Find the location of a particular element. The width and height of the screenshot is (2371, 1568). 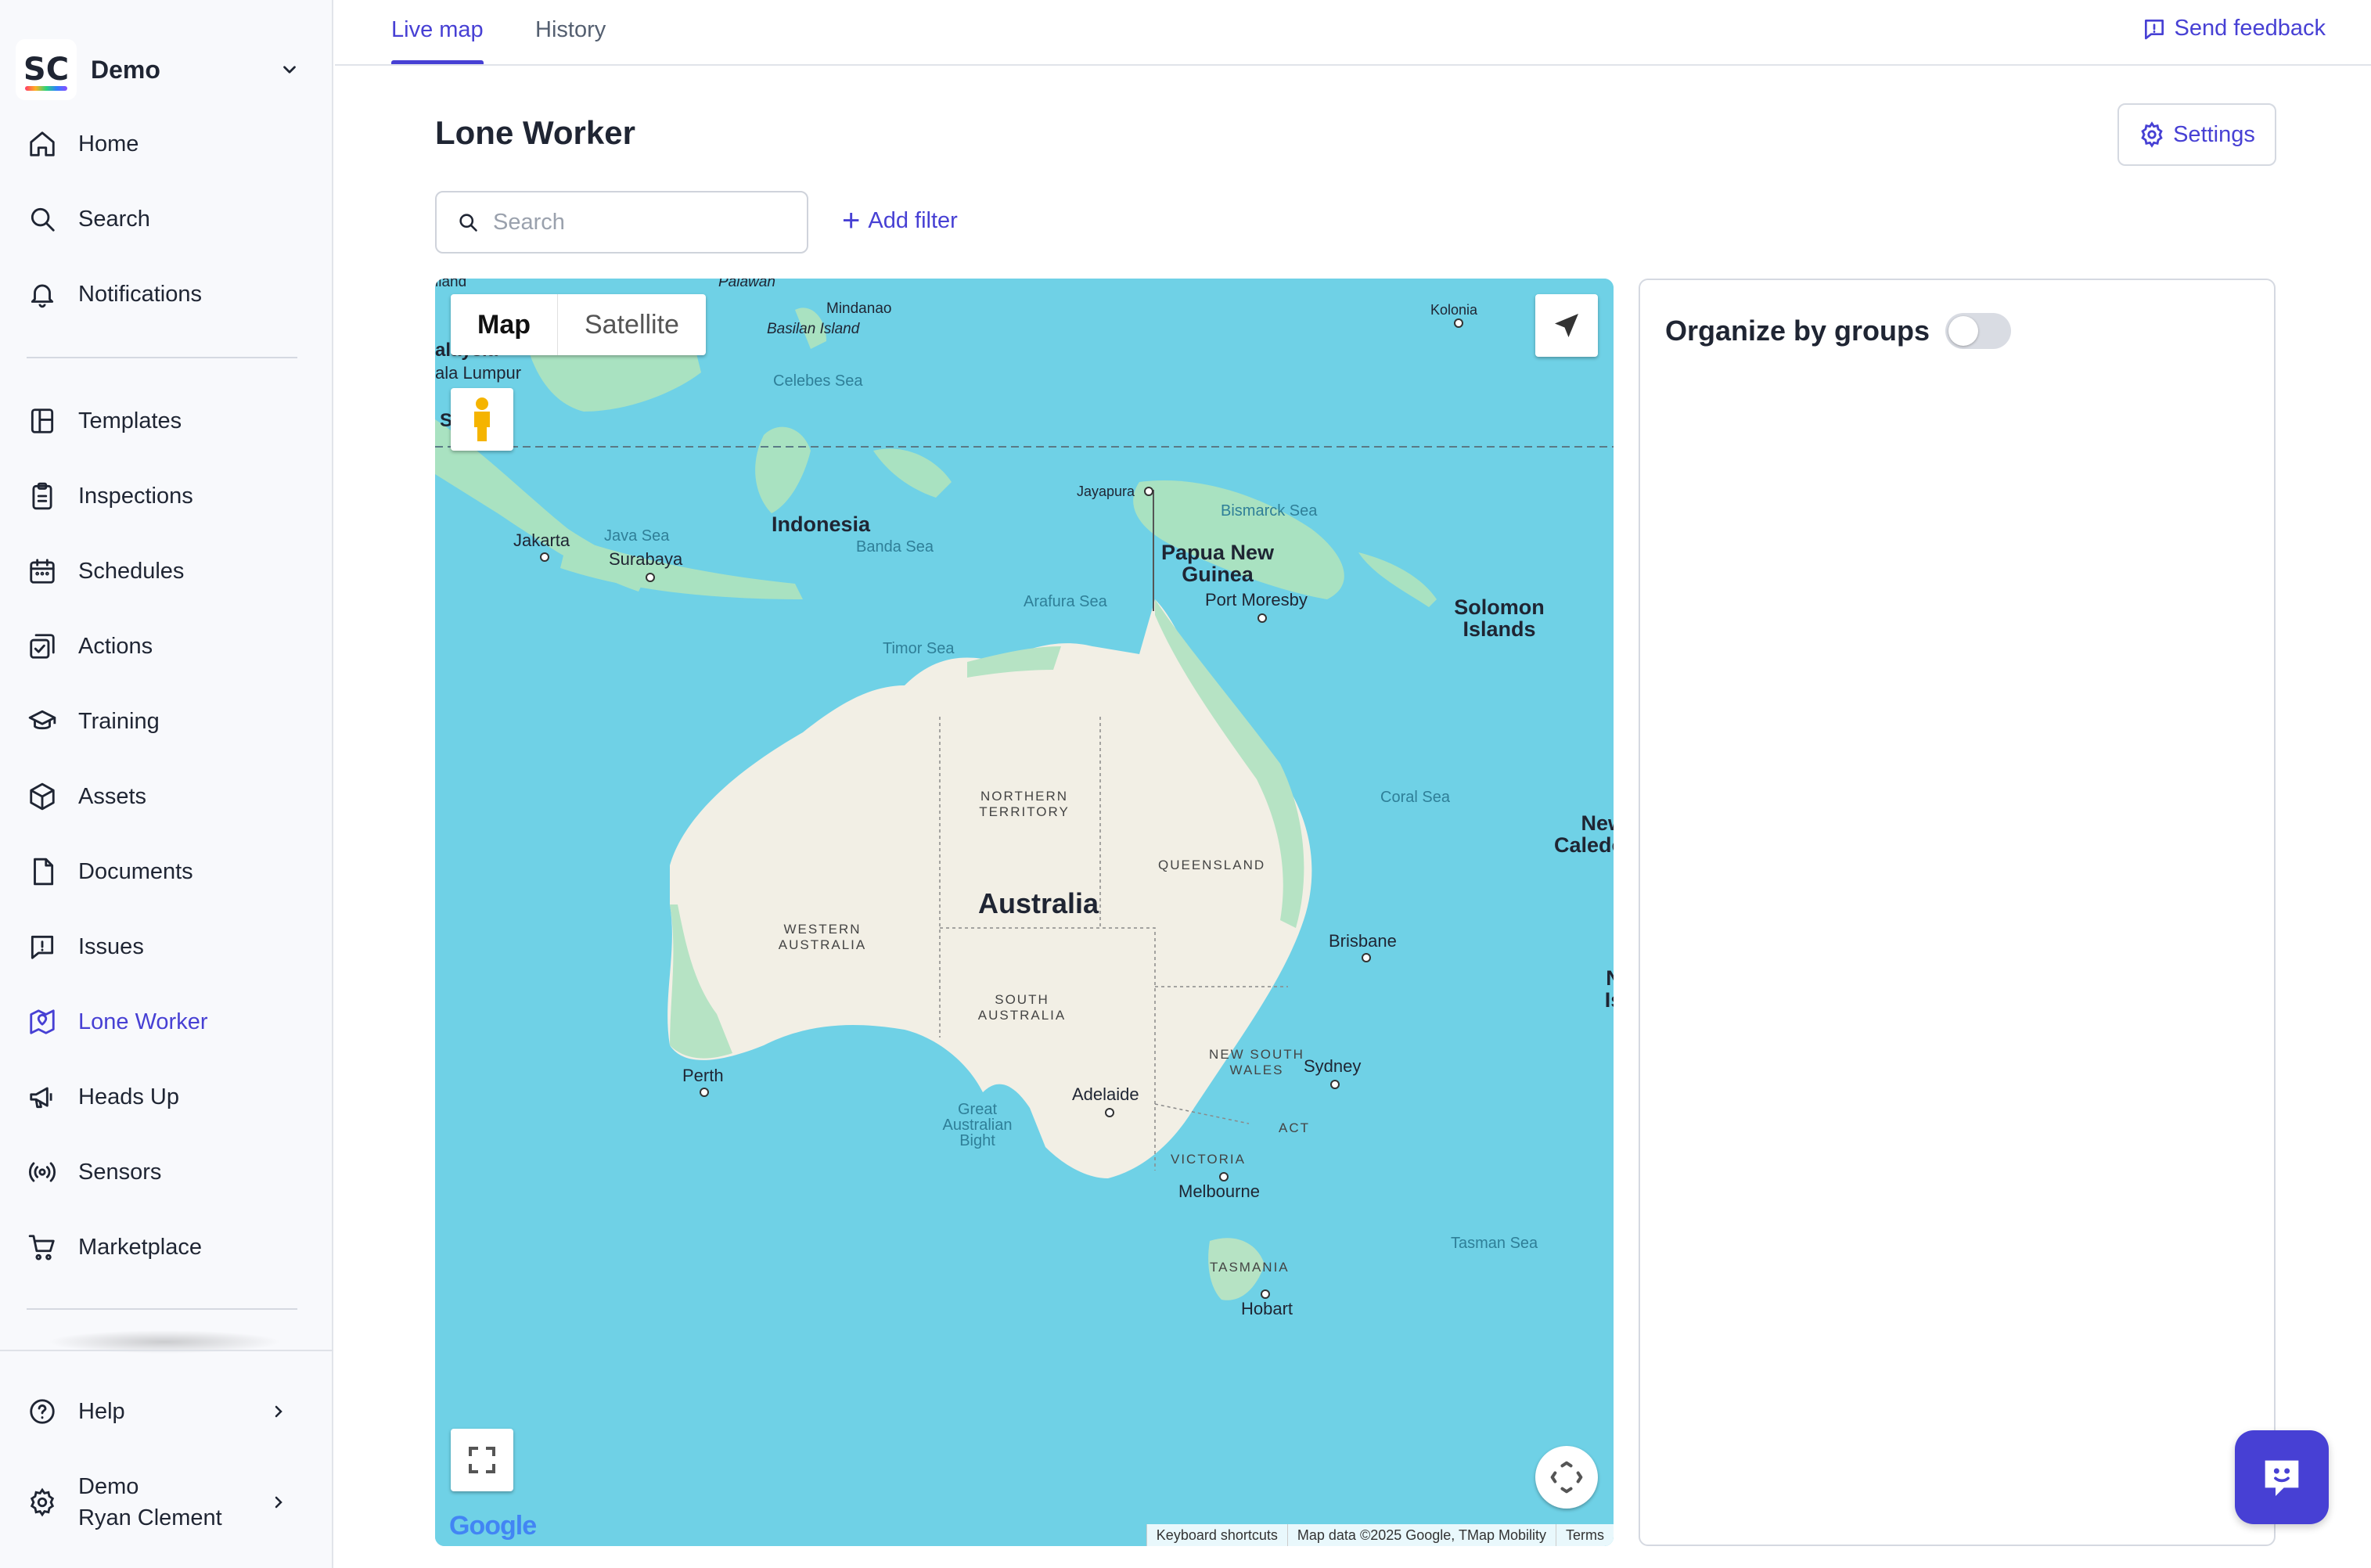

user-menu: Demo Ryan Clement is located at coordinates (160, 1503).